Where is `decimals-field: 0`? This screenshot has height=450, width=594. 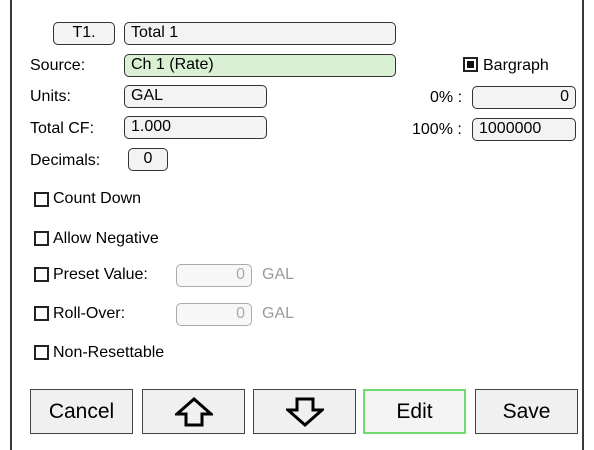 decimals-field: 0 is located at coordinates (148, 159).